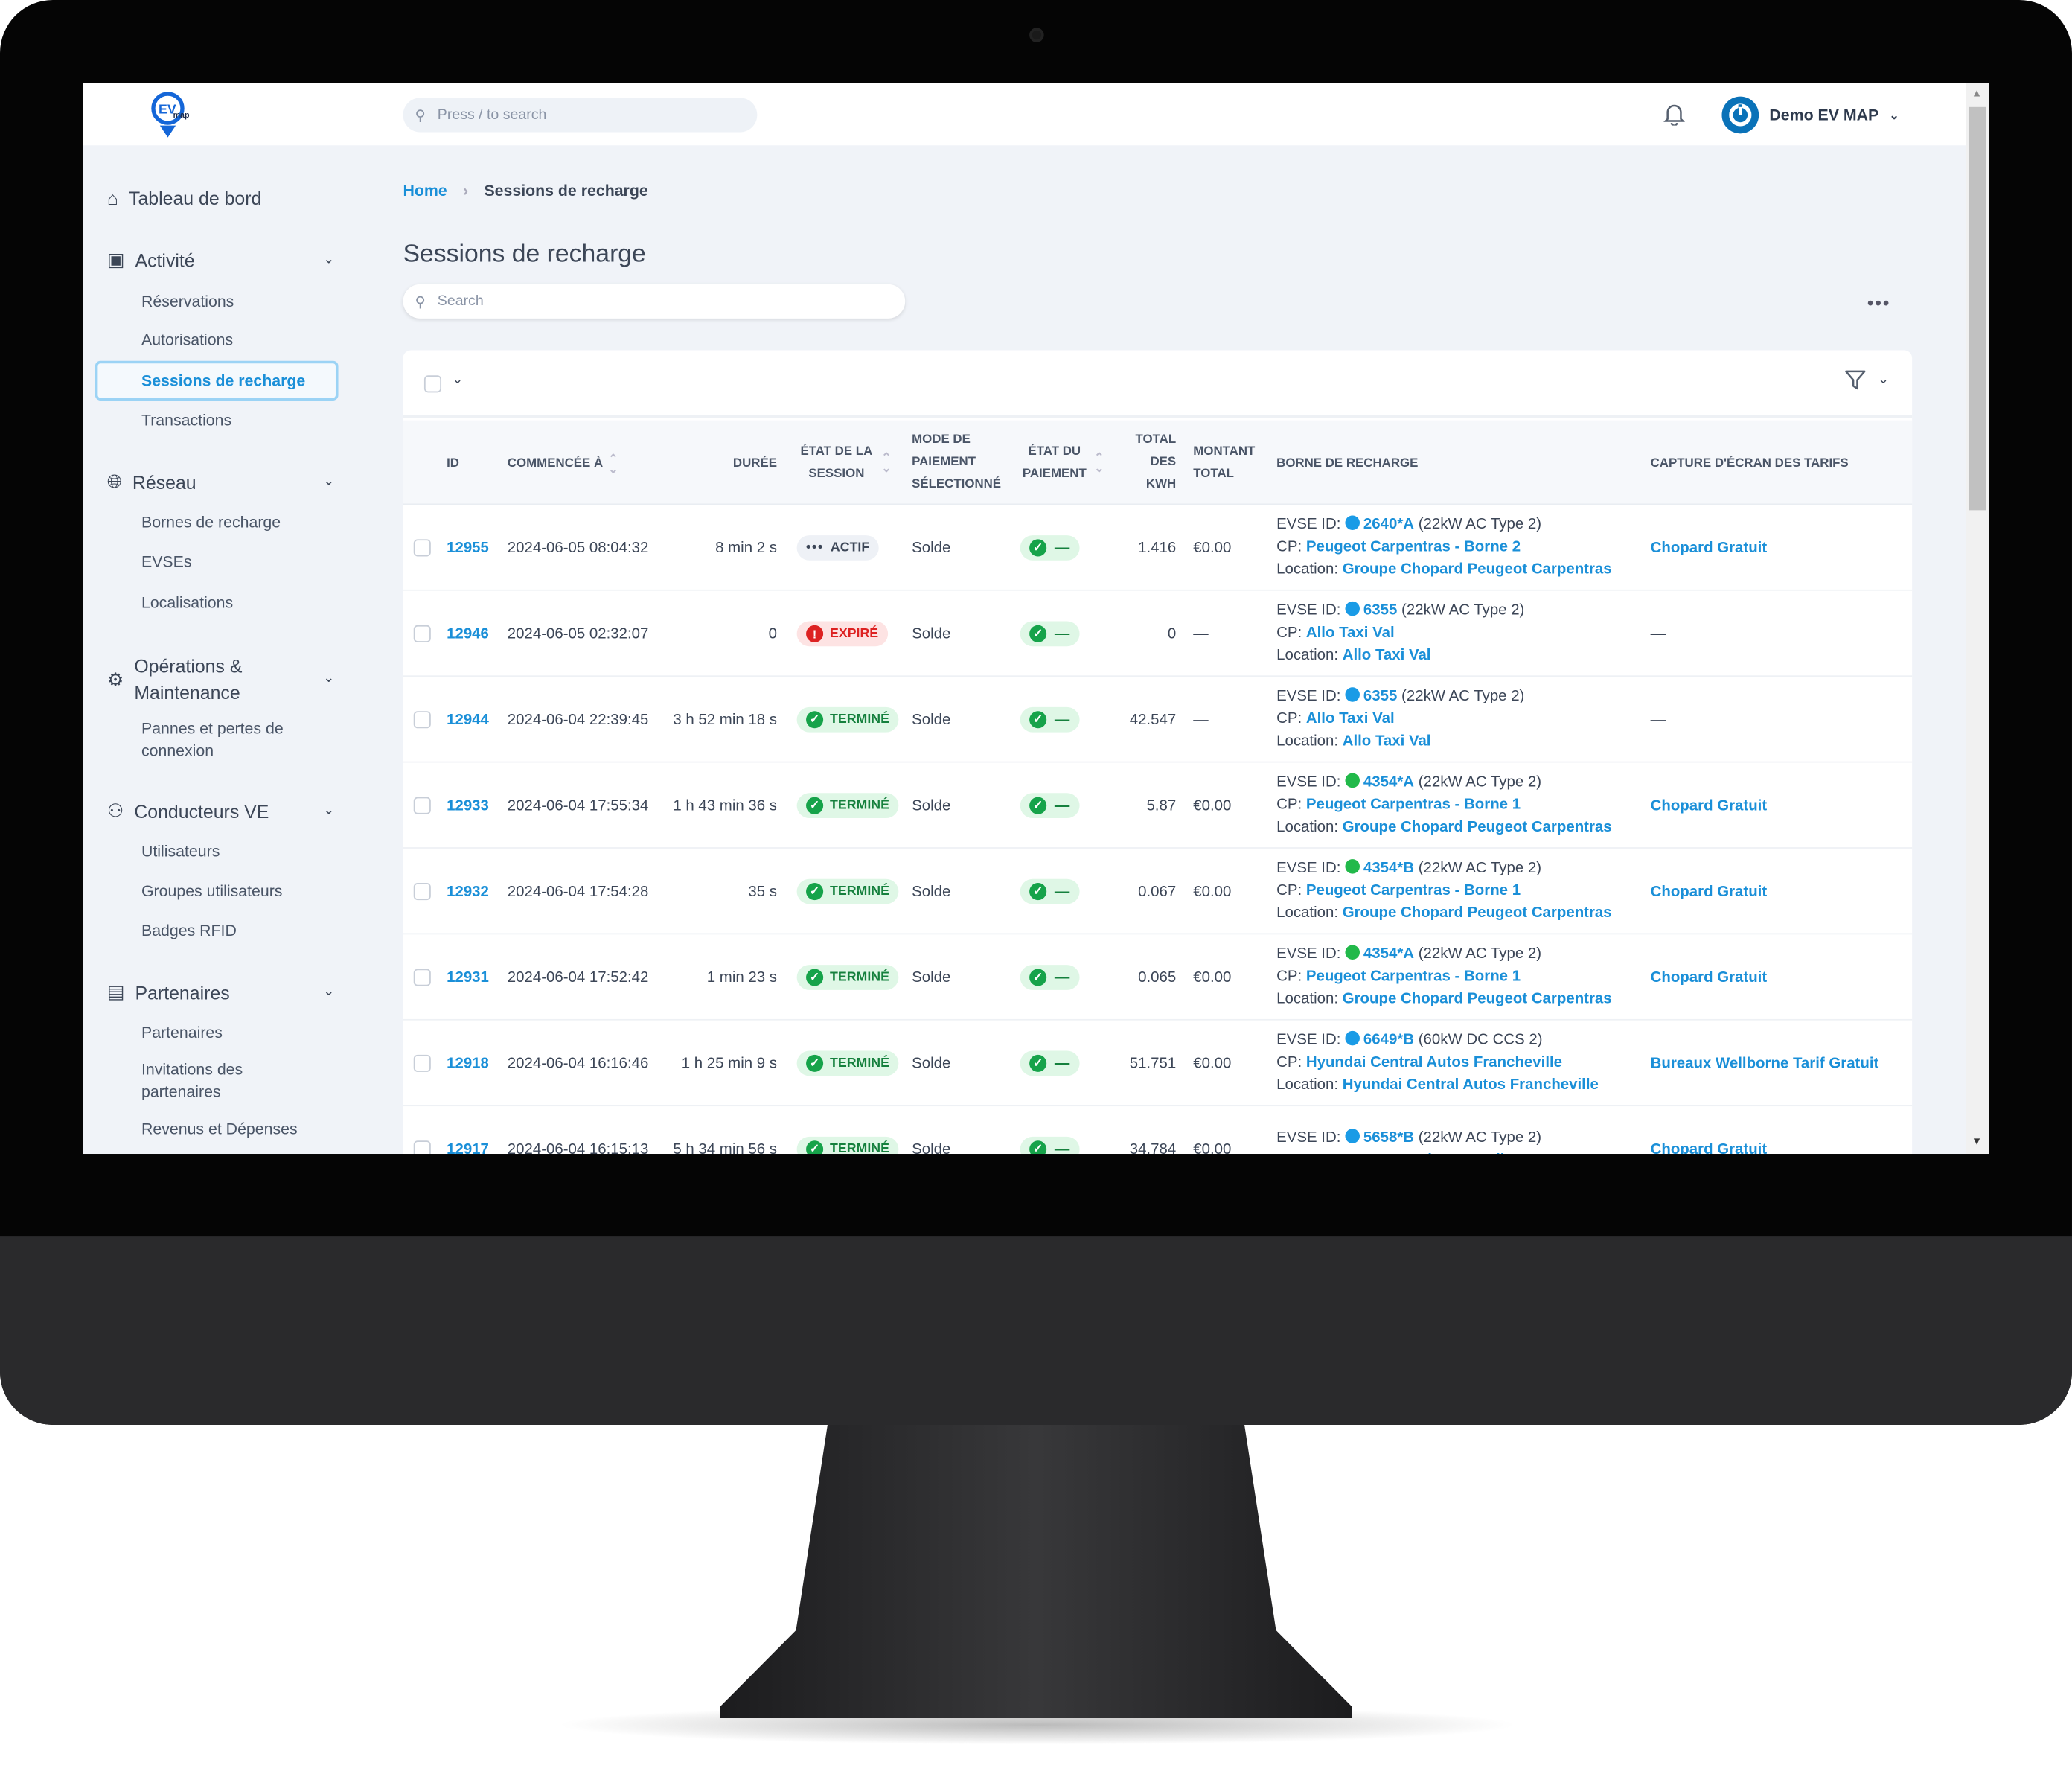  I want to click on session-id-link: 12931, so click(468, 977).